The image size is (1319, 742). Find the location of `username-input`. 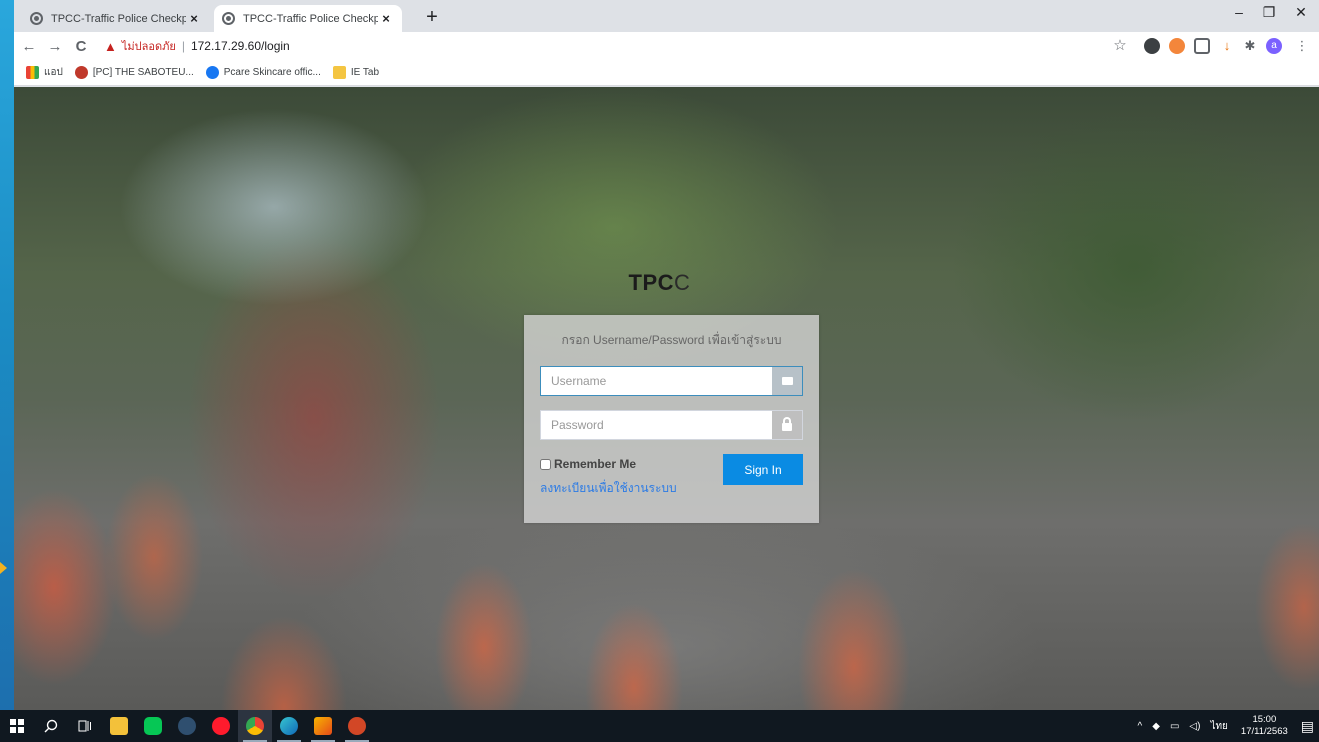

username-input is located at coordinates (671, 381).